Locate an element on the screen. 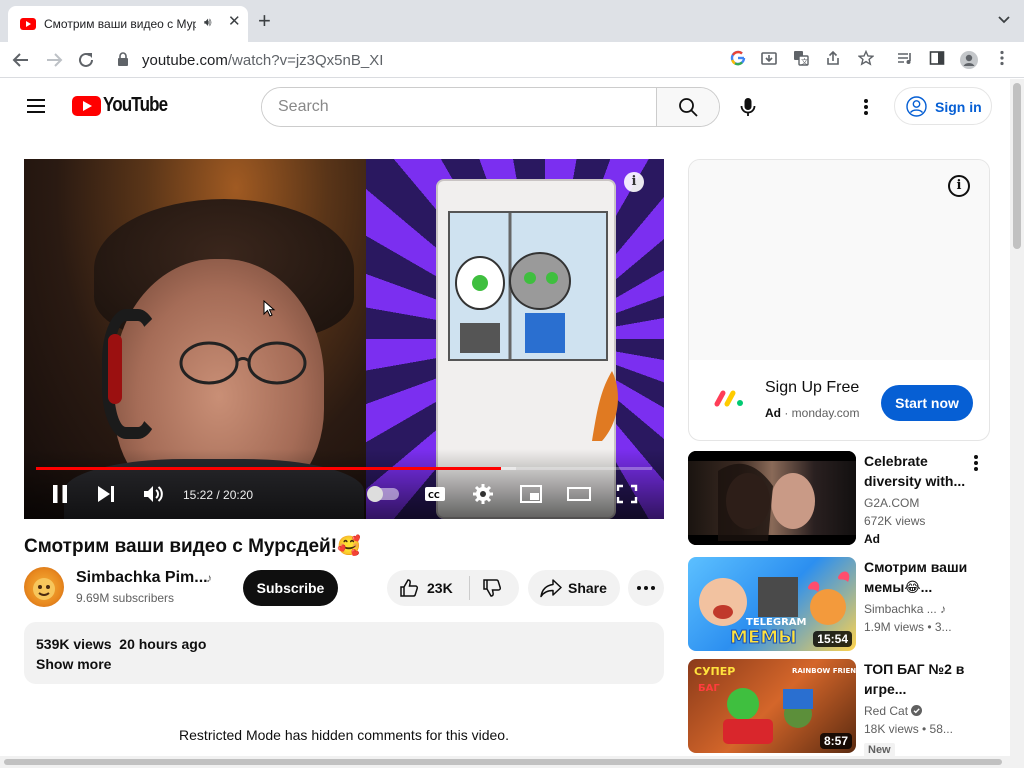 The width and height of the screenshot is (1024, 768). browser-menu-icon is located at coordinates (1002, 60).